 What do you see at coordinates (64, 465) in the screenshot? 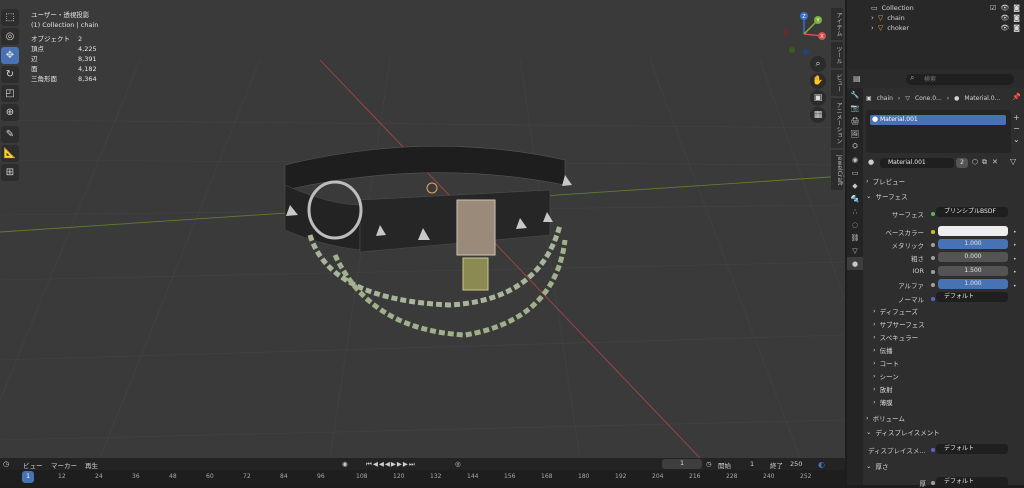
I see `menu-marker: マーカー` at bounding box center [64, 465].